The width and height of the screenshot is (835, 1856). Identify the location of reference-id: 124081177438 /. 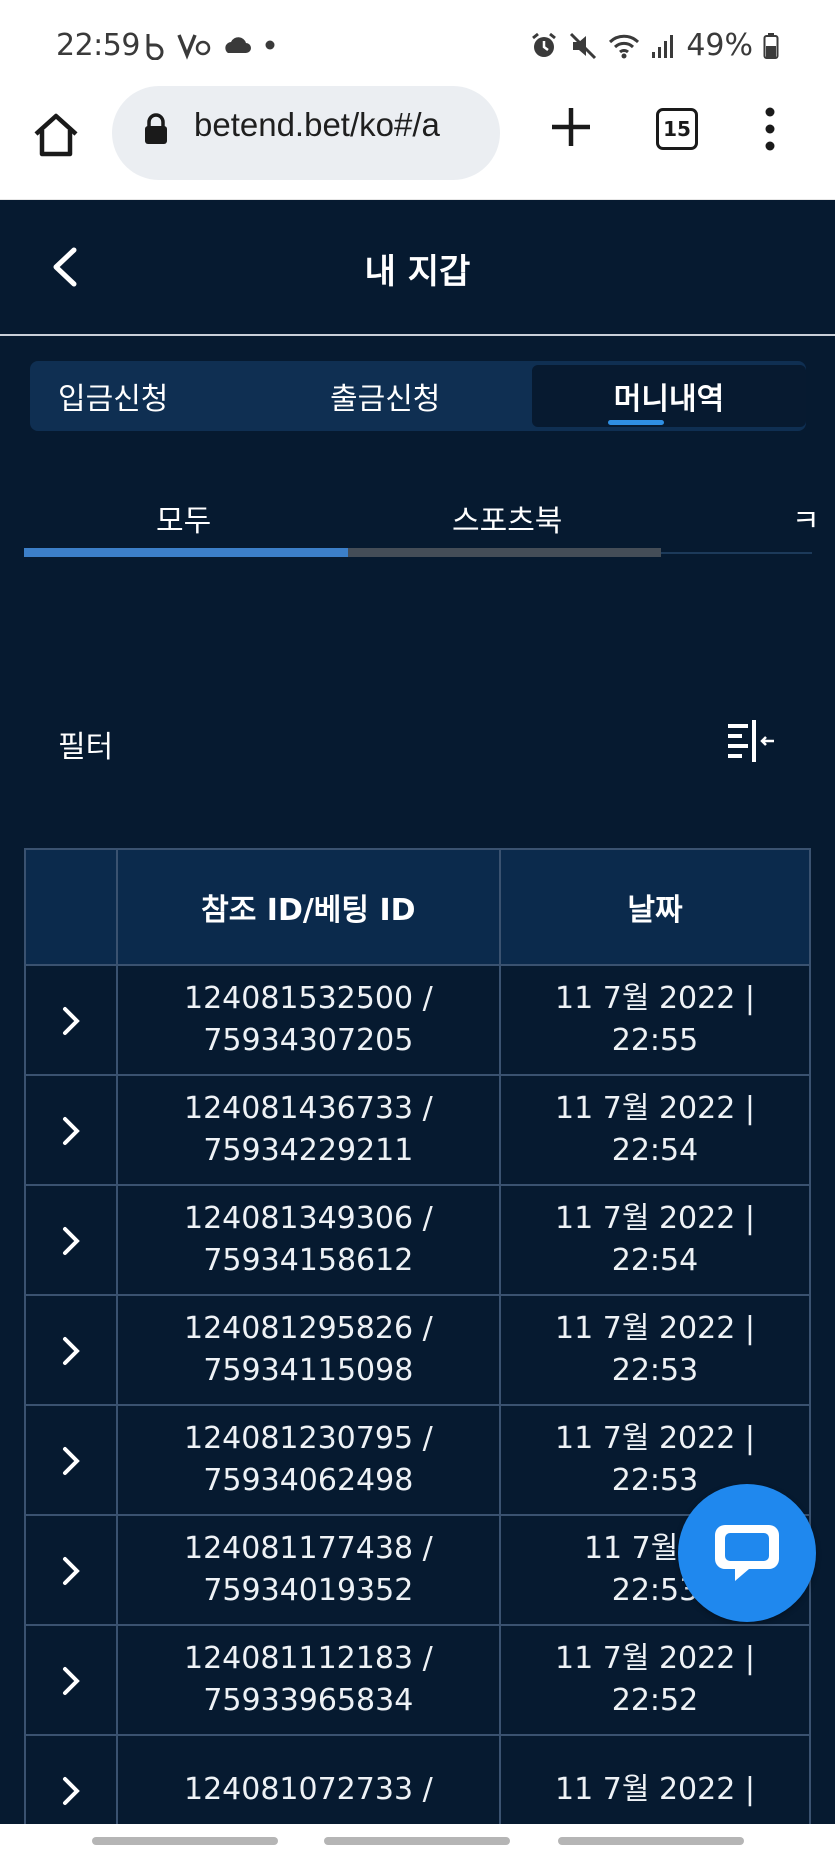
(308, 1548).